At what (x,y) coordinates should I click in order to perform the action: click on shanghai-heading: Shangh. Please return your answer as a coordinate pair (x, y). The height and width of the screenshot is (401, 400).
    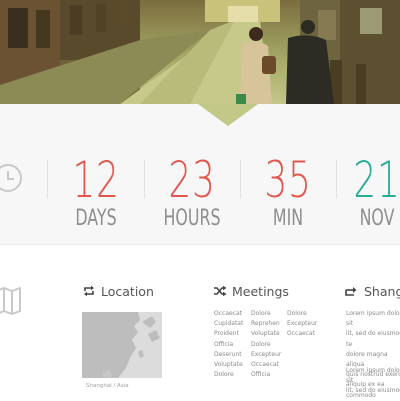
    Looking at the image, I should click on (382, 291).